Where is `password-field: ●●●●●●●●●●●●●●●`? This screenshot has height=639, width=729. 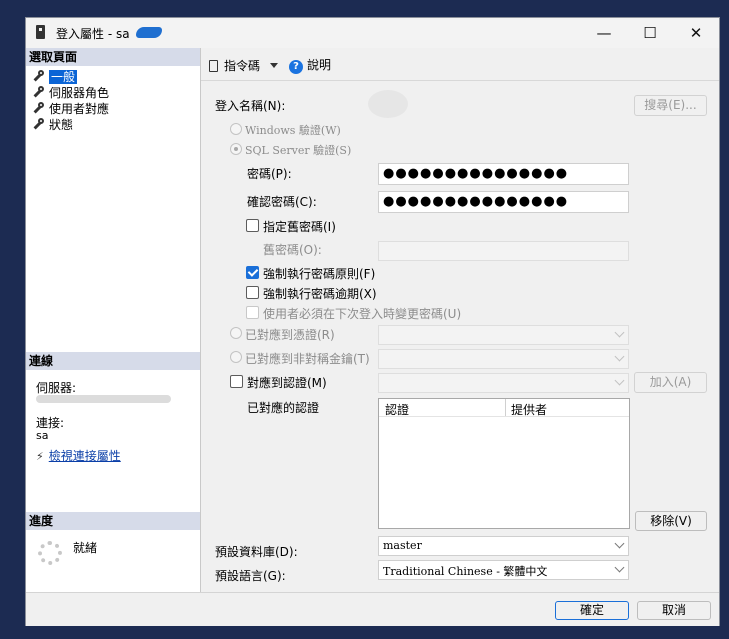 password-field: ●●●●●●●●●●●●●●● is located at coordinates (503, 174).